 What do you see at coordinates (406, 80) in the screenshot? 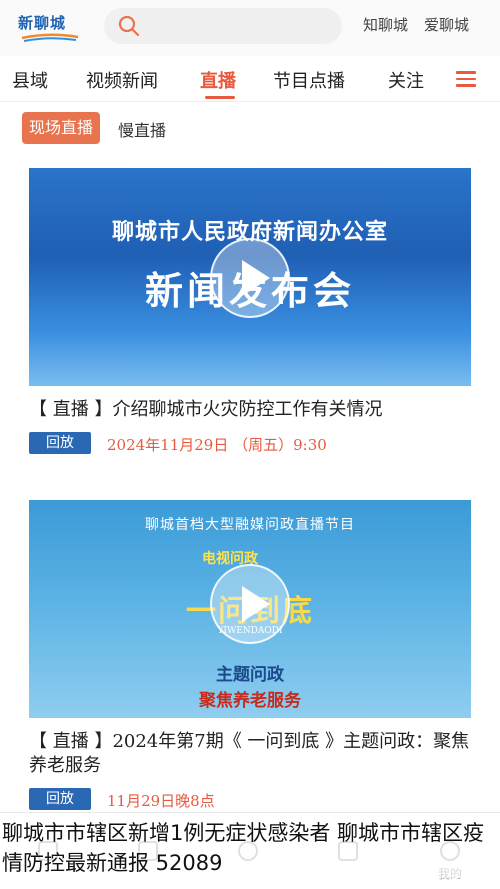
I see `tab-follow: 关注` at bounding box center [406, 80].